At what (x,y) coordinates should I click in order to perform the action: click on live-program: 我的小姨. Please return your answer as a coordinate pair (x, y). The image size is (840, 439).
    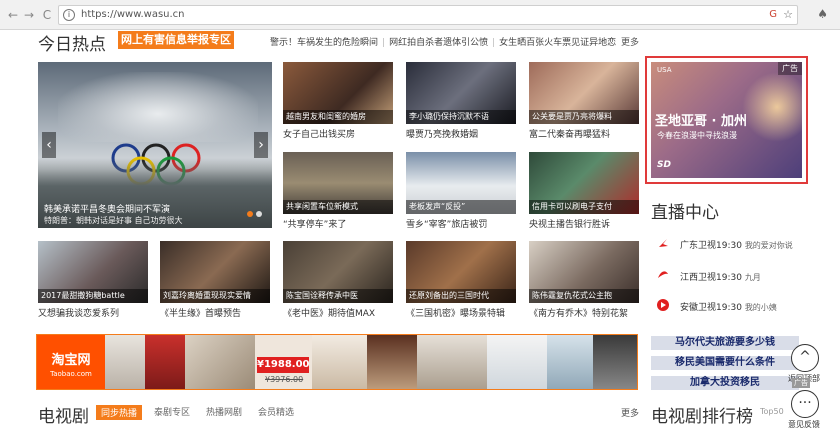
    Looking at the image, I should click on (761, 307).